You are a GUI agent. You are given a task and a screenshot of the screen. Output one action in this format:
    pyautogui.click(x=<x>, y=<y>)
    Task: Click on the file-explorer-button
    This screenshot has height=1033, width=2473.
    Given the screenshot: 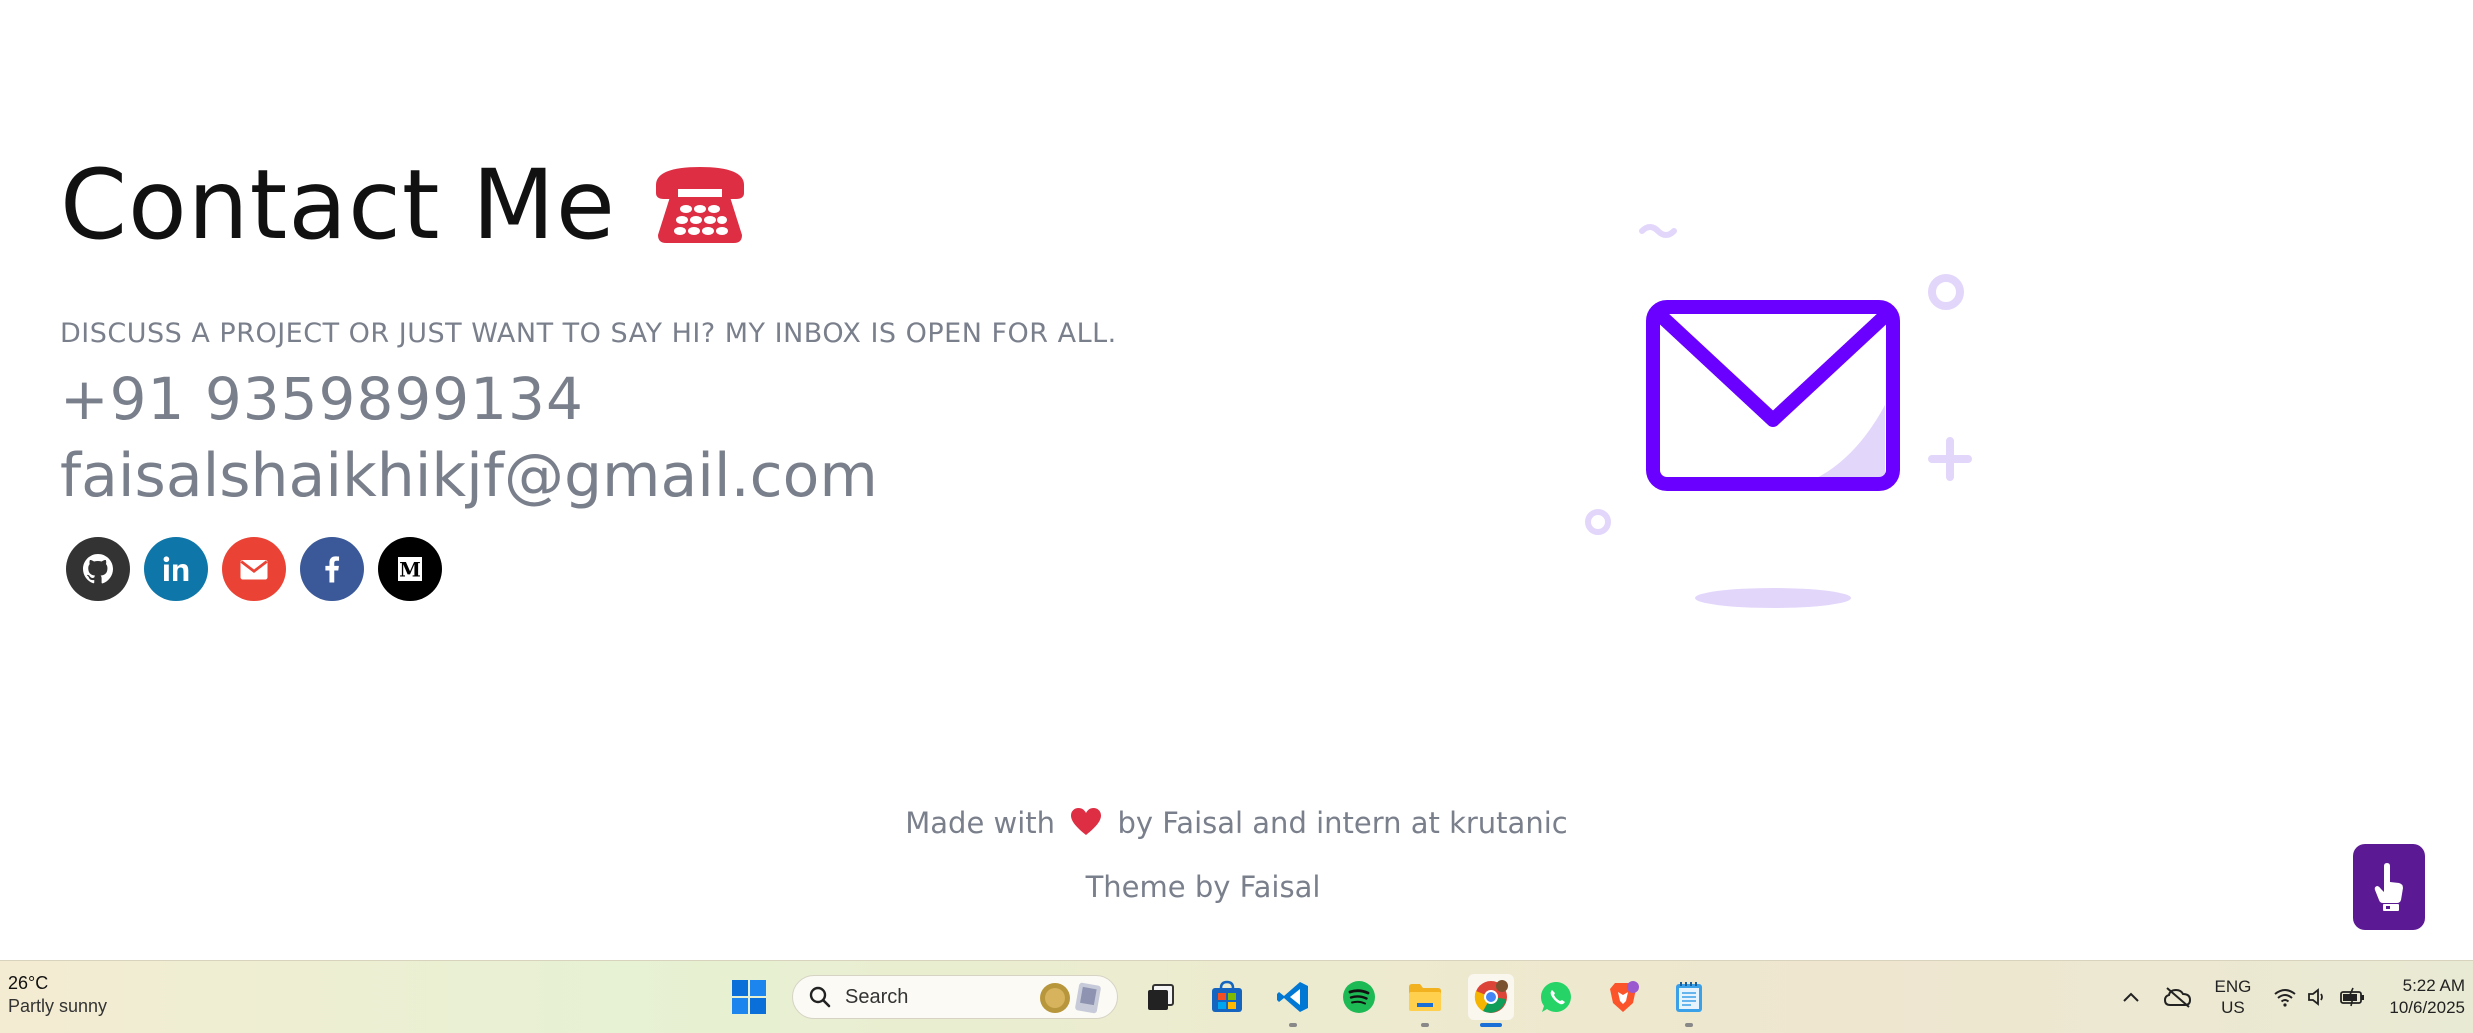 What is the action you would take?
    pyautogui.click(x=1425, y=1000)
    